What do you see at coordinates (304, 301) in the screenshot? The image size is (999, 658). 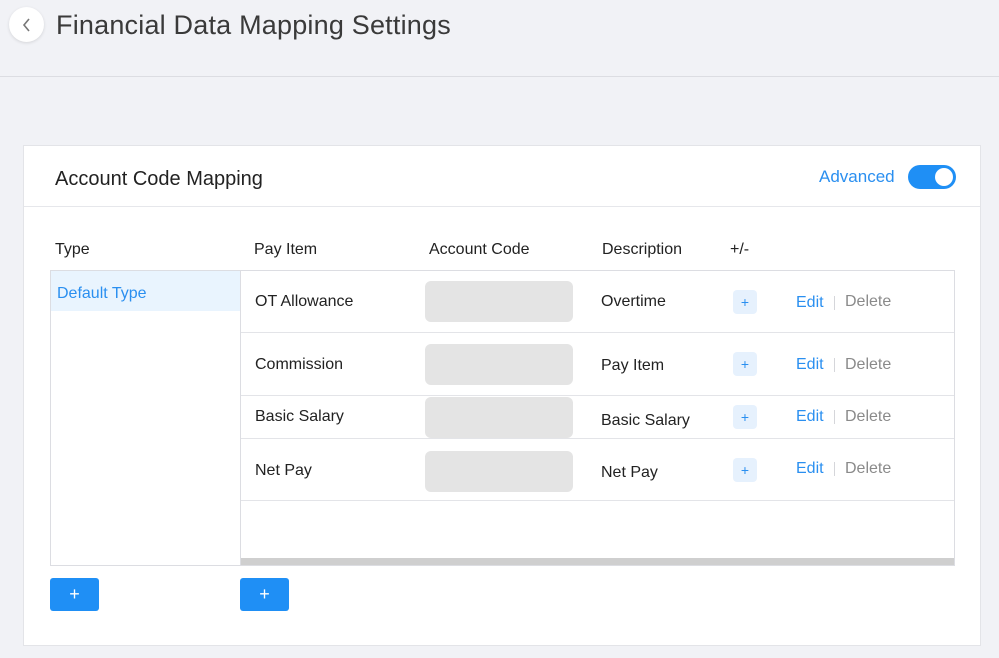 I see `pay-item-cell: OT Allowance` at bounding box center [304, 301].